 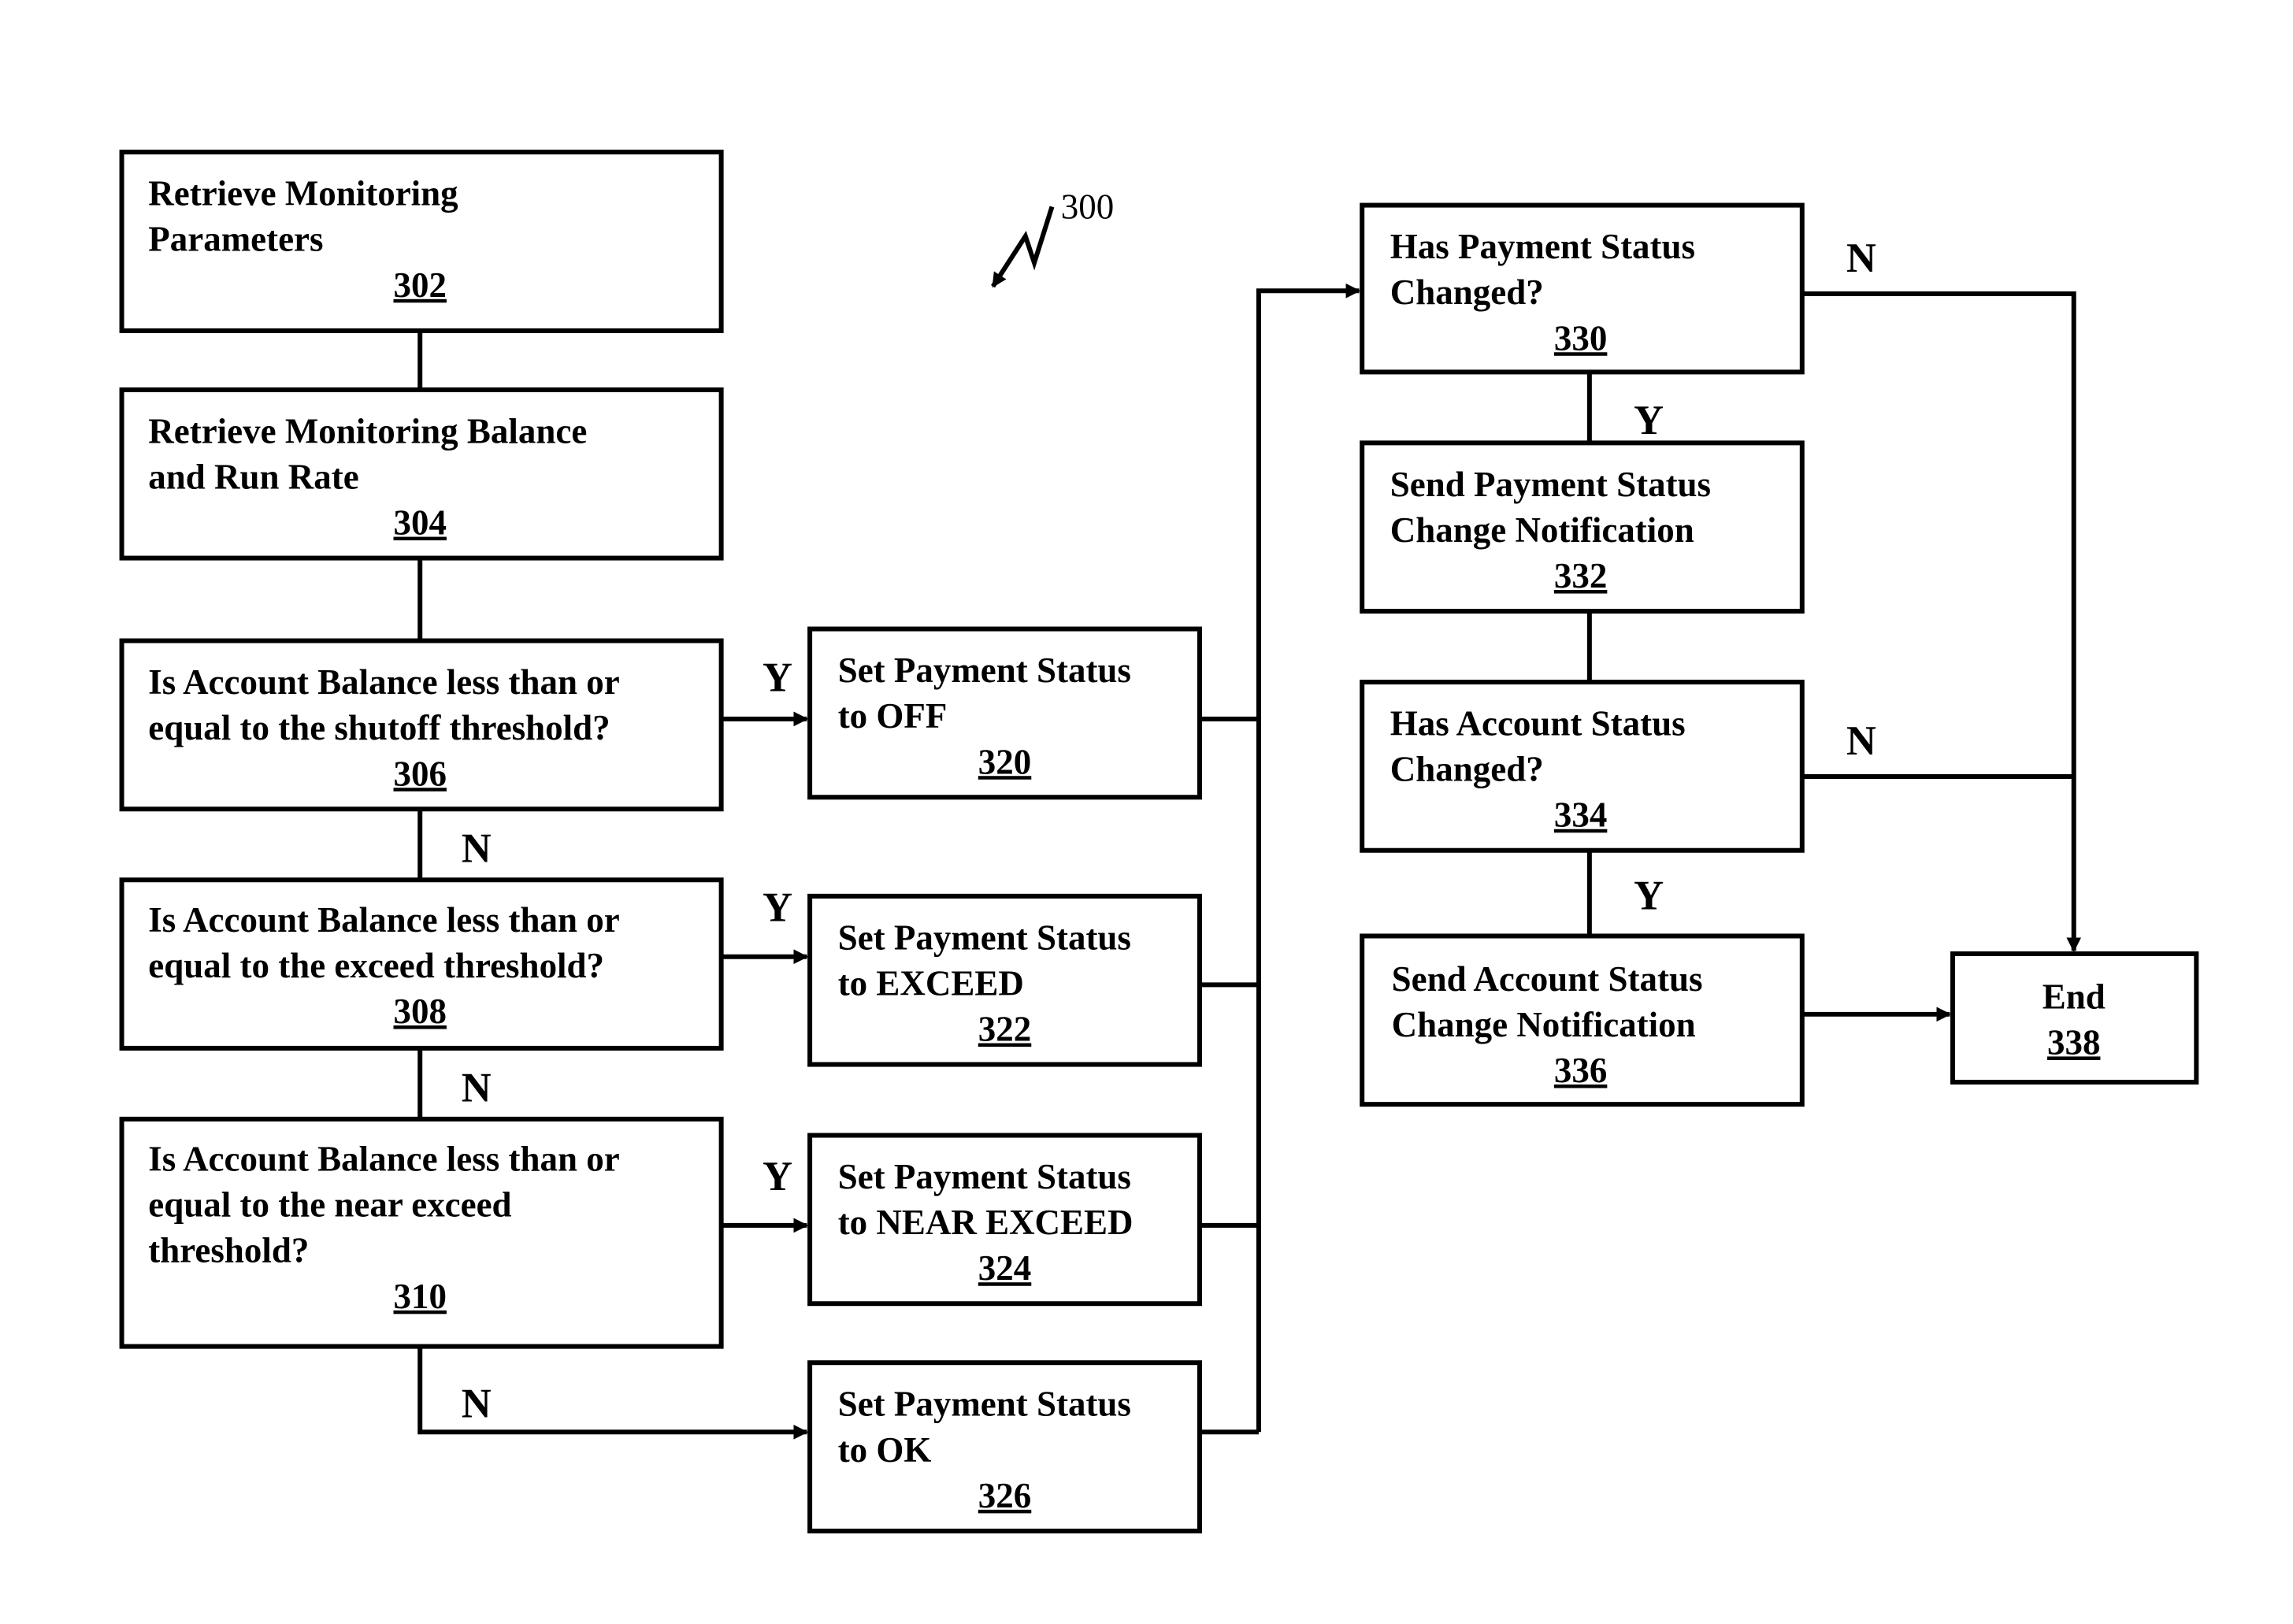 What do you see at coordinates (893, 716) in the screenshot?
I see `step-text: to OFF` at bounding box center [893, 716].